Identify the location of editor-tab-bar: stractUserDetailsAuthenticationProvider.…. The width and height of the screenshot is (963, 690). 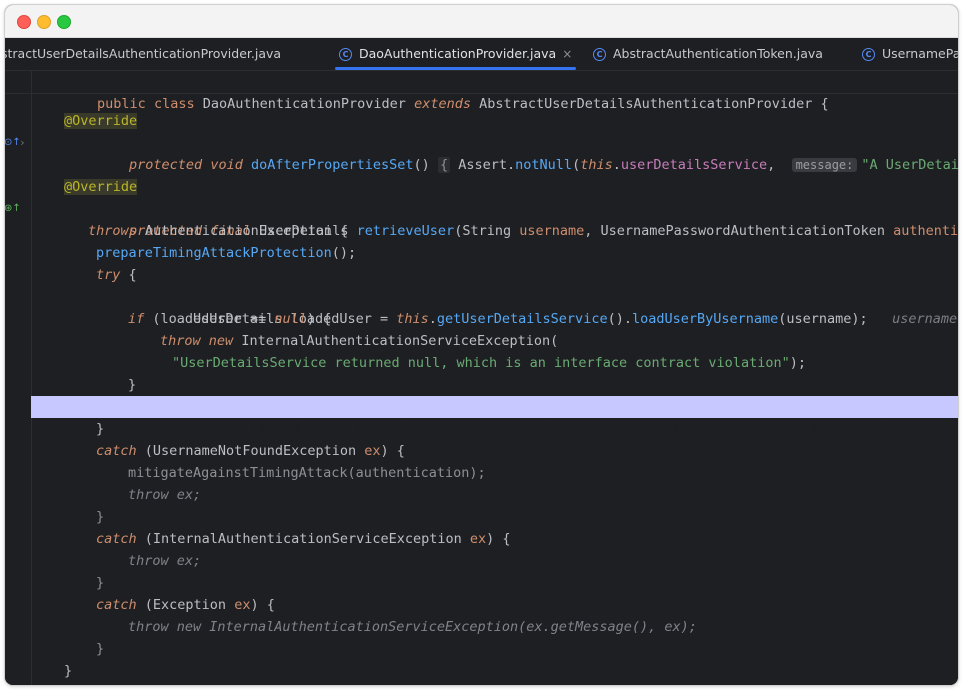
(481, 54).